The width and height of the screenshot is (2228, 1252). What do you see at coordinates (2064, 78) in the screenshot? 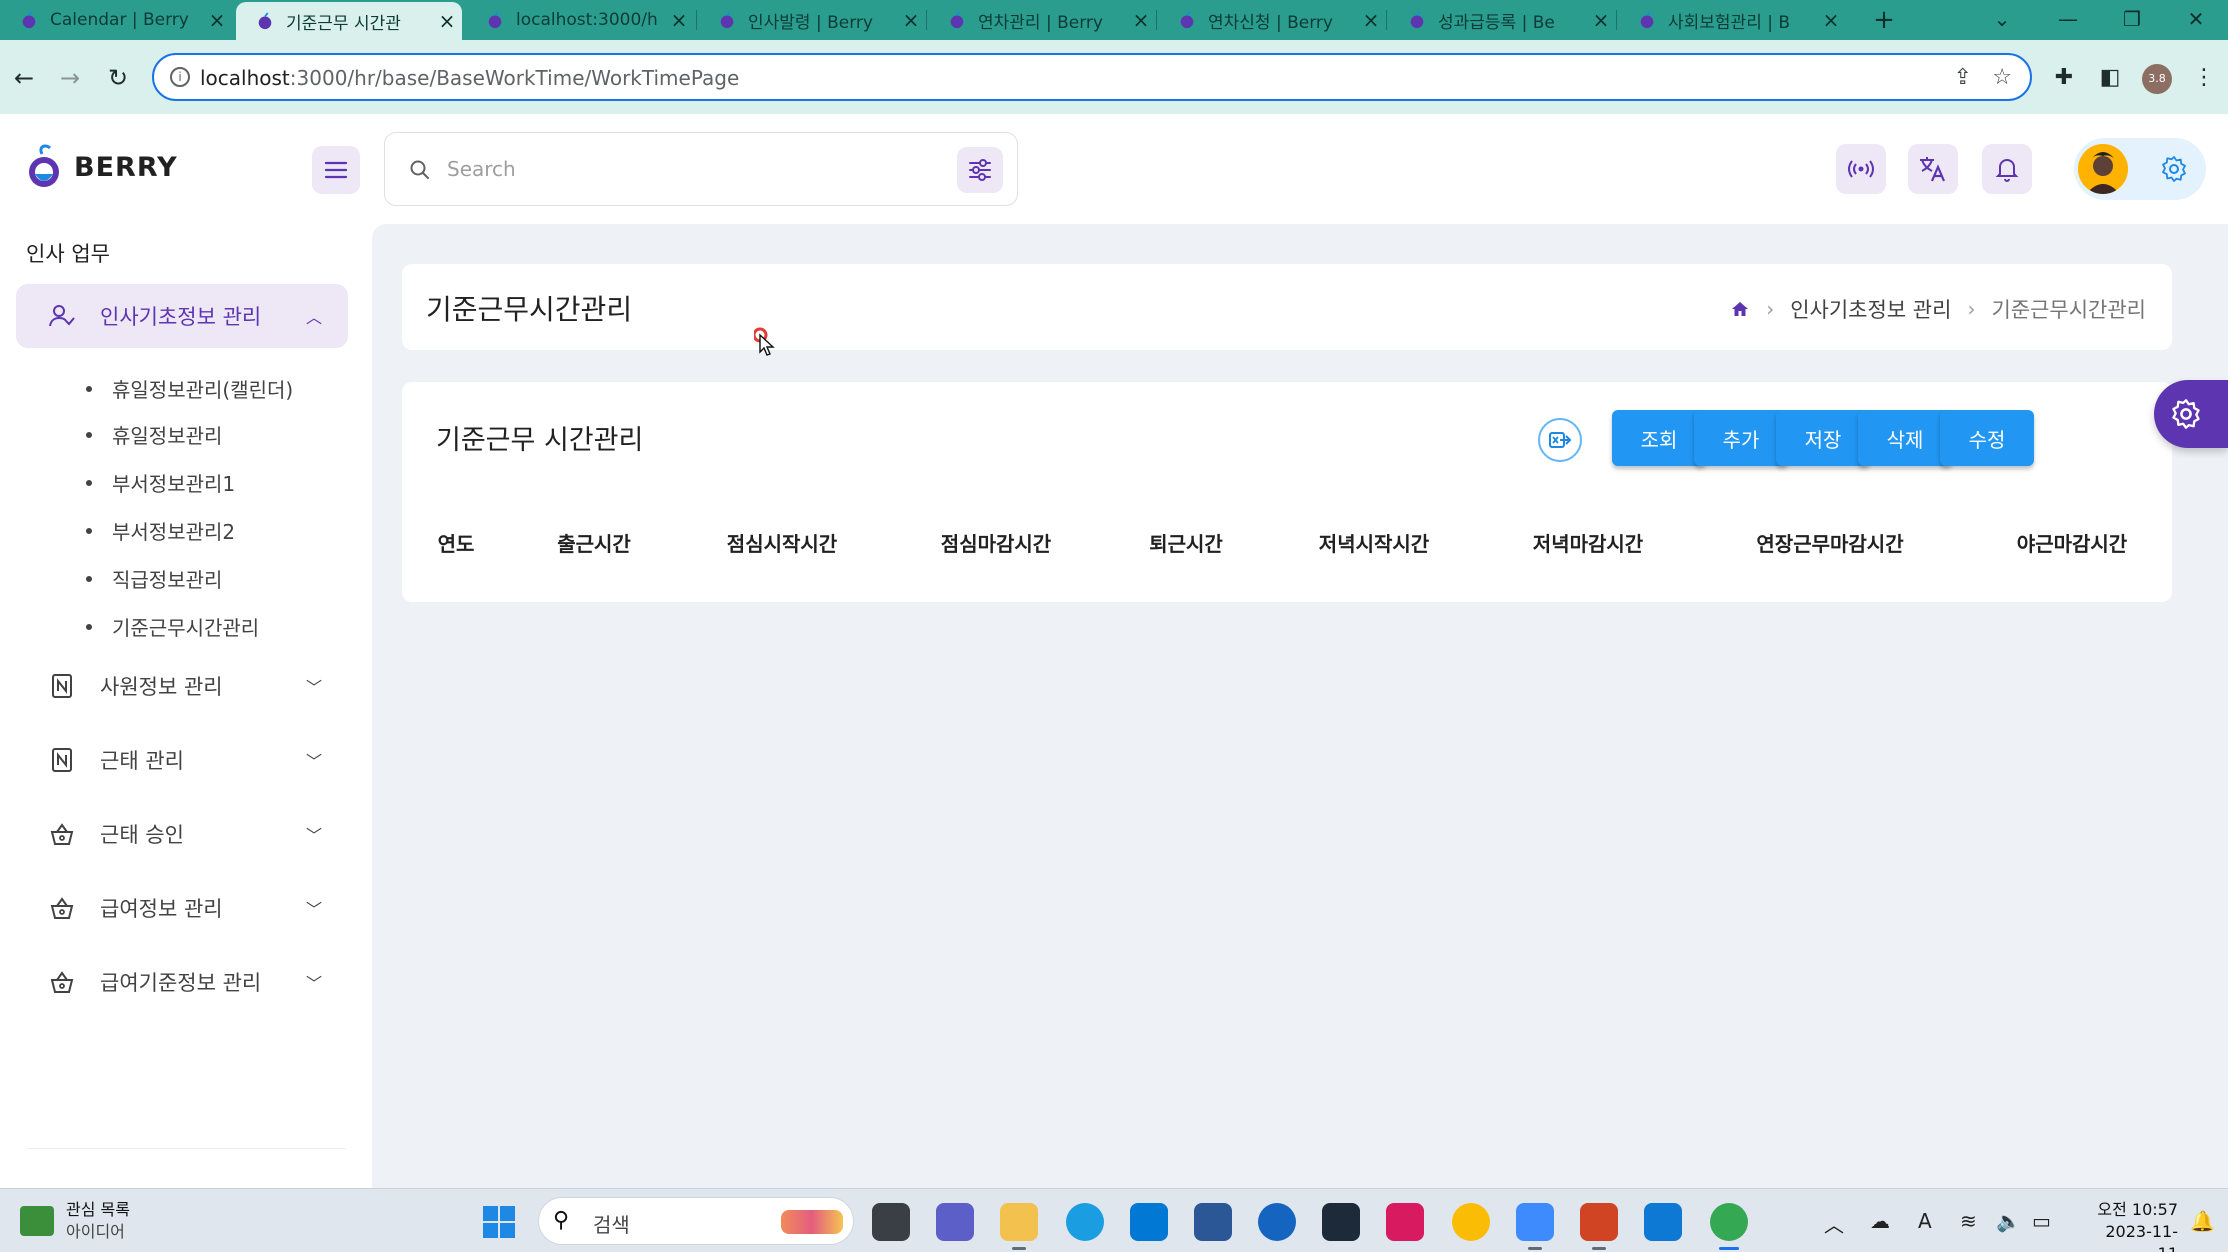
I see `extensions-puzzle-icon: ✚` at bounding box center [2064, 78].